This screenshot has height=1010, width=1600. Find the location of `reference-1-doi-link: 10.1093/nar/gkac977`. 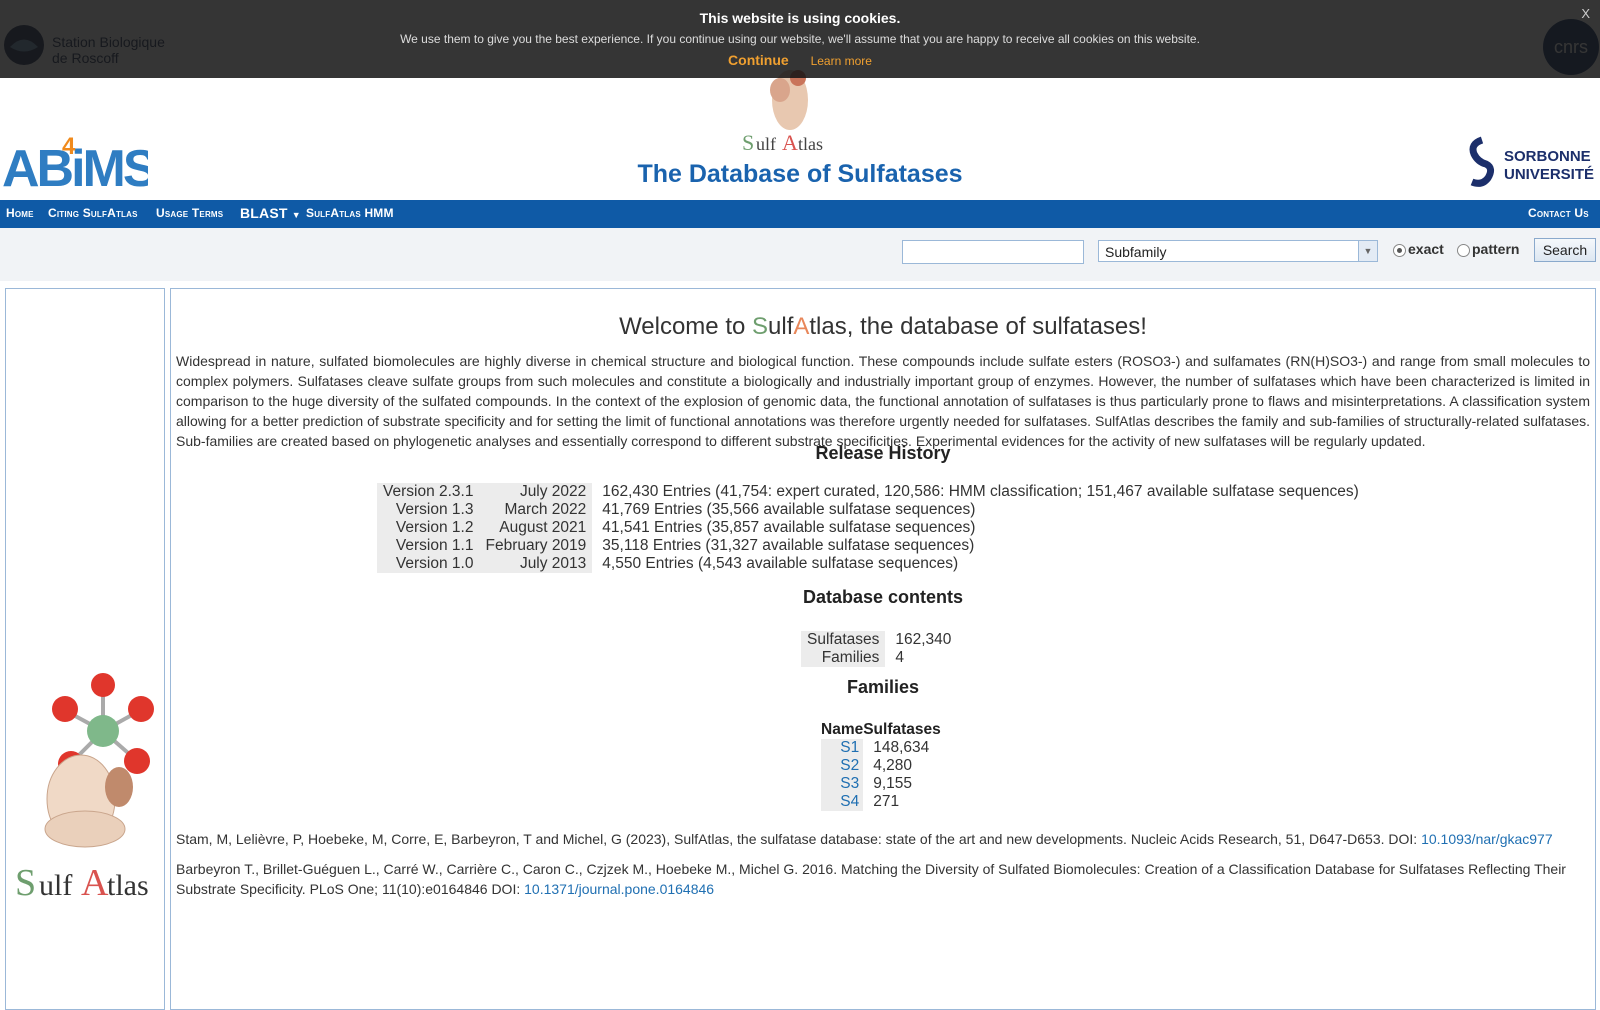

reference-1-doi-link: 10.1093/nar/gkac977 is located at coordinates (1487, 839).